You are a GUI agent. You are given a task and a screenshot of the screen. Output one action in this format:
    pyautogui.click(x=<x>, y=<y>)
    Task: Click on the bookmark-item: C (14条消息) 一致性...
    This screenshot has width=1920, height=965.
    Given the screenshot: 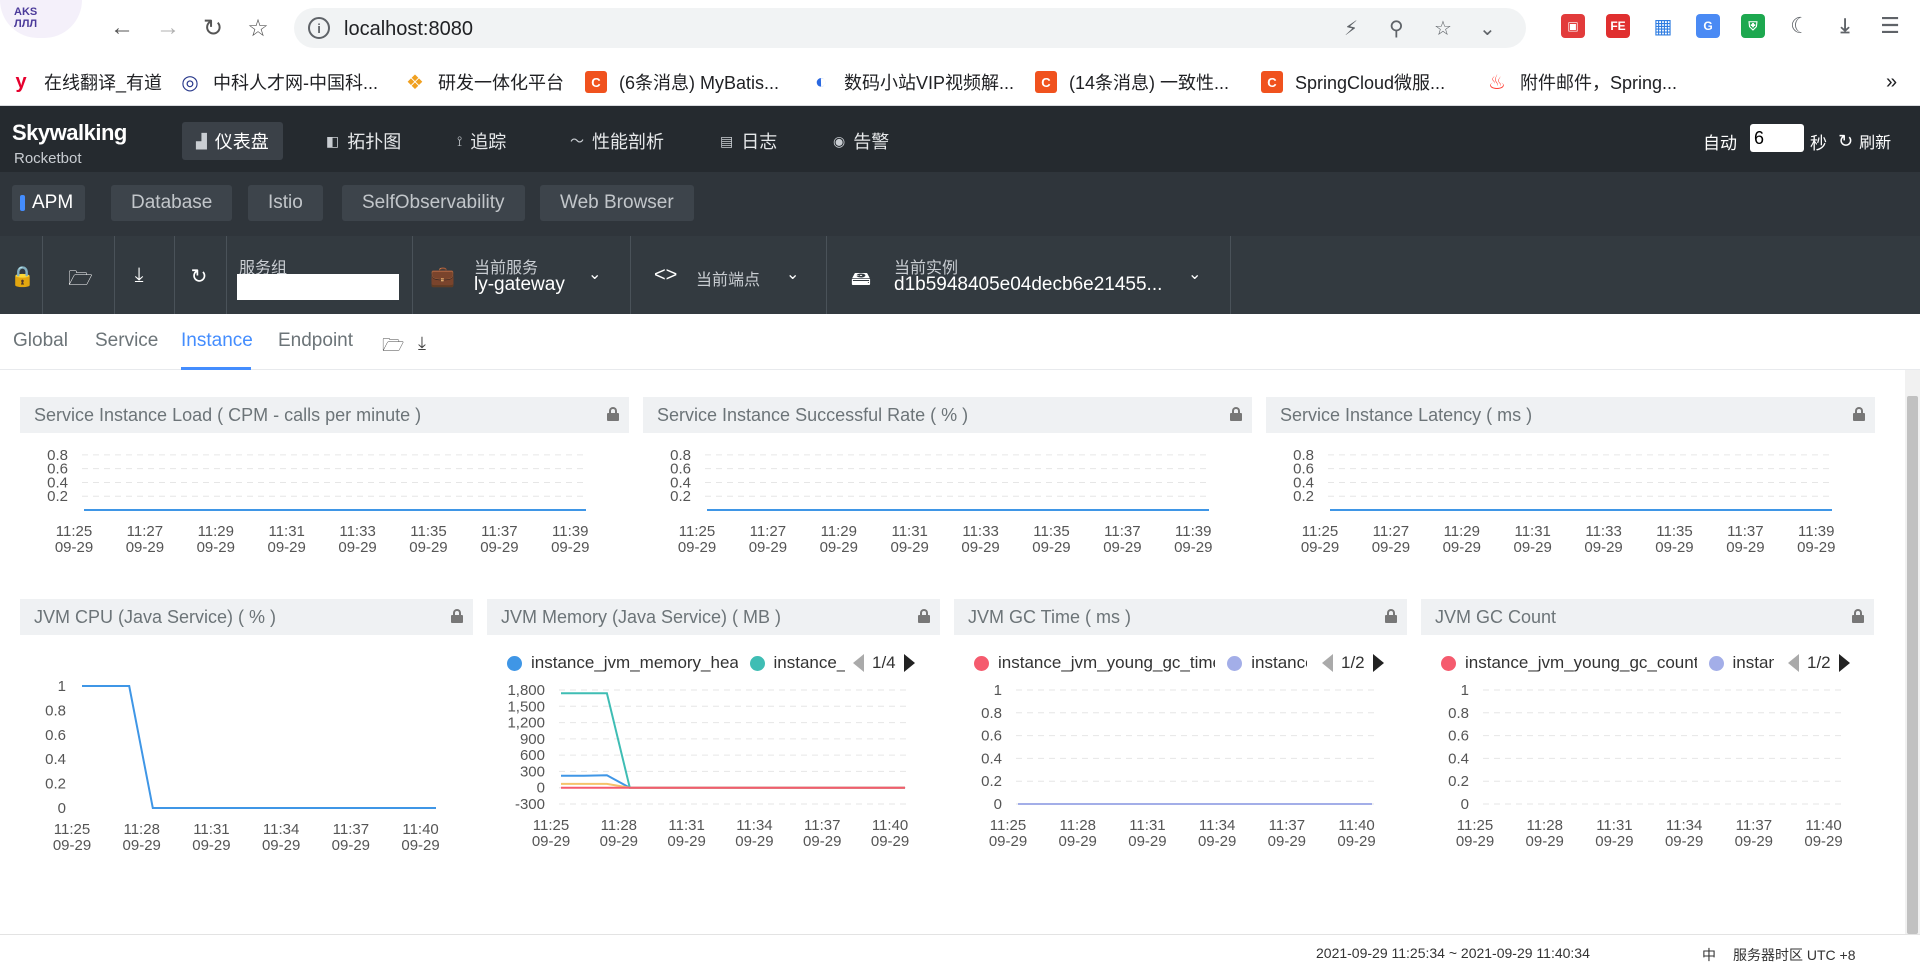 What is the action you would take?
    pyautogui.click(x=1132, y=82)
    